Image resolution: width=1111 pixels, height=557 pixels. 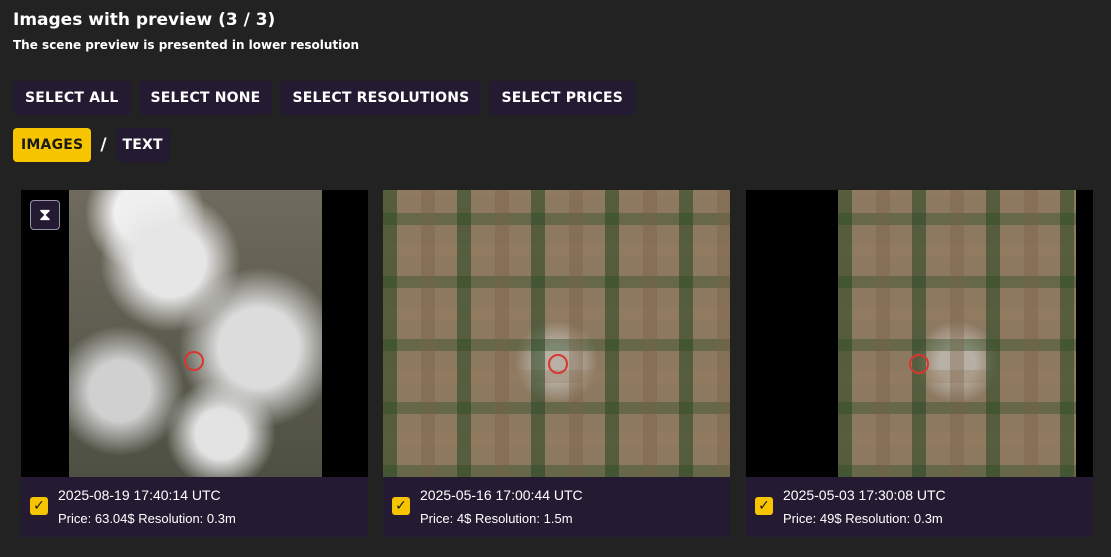 I want to click on scene-meta: Price: 4$ Resolution: 1.5m, so click(x=496, y=518).